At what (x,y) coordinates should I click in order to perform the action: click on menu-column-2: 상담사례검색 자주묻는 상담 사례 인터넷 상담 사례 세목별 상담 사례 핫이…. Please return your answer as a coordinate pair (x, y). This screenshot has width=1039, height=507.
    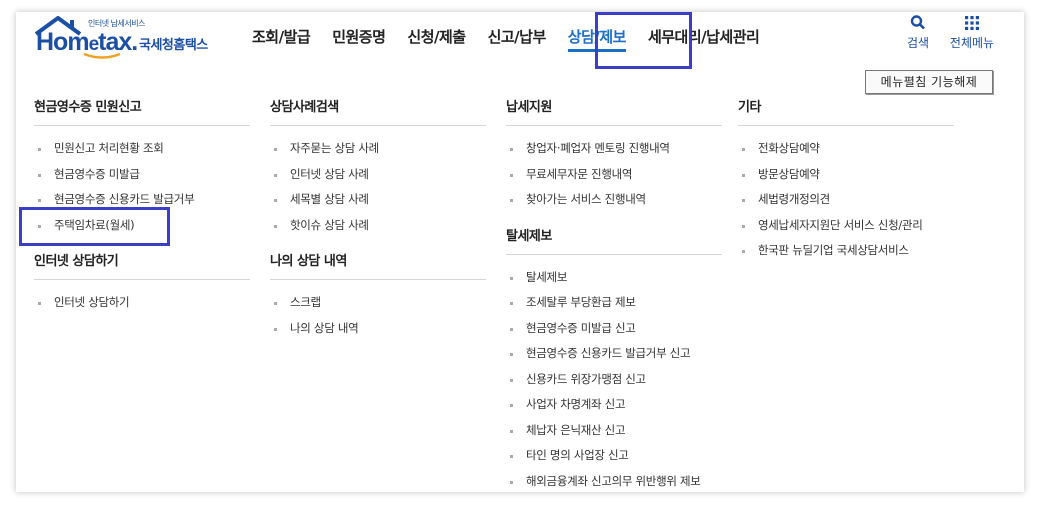
    Looking at the image, I should click on (378, 224).